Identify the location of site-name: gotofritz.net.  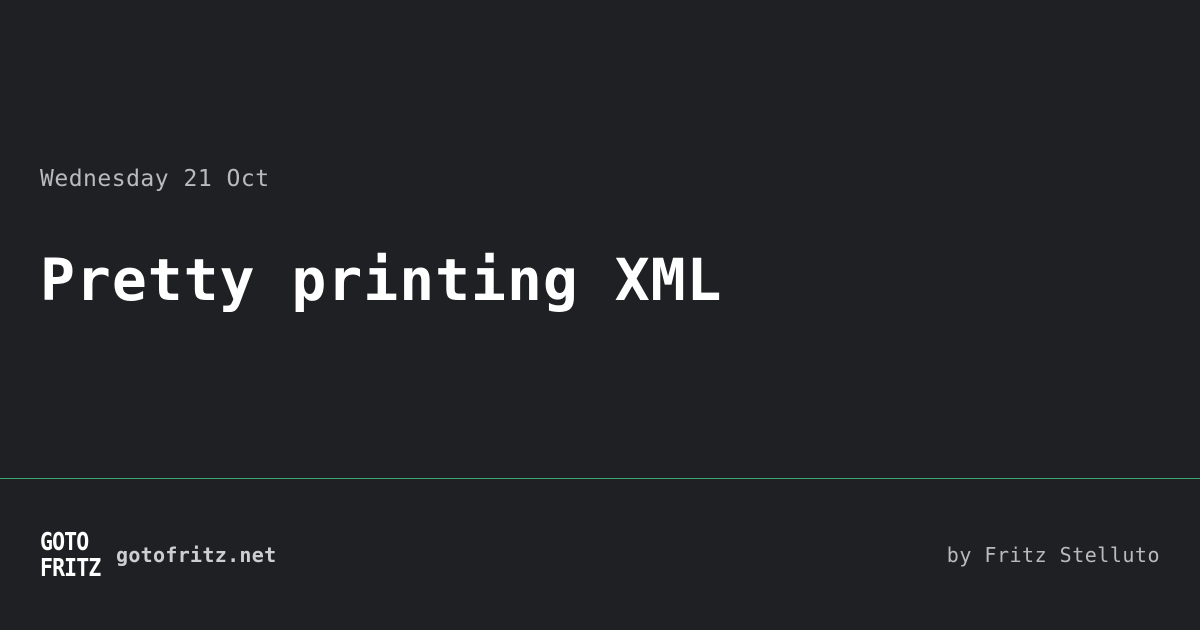
(196, 555).